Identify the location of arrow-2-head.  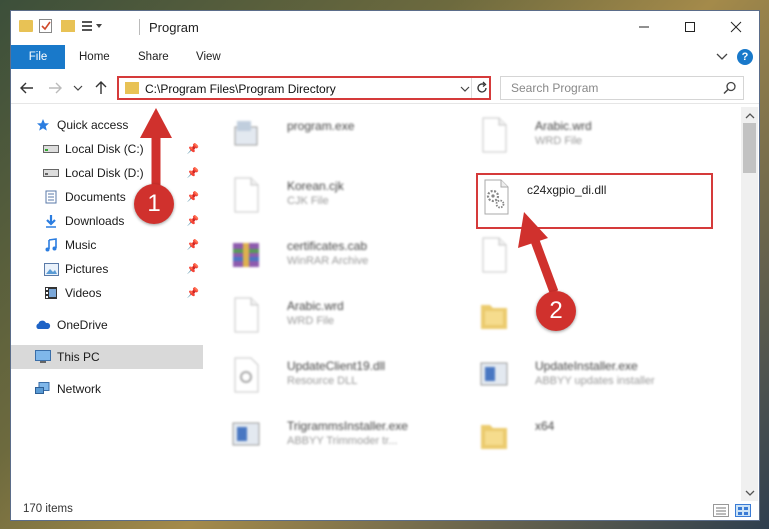
(533, 230).